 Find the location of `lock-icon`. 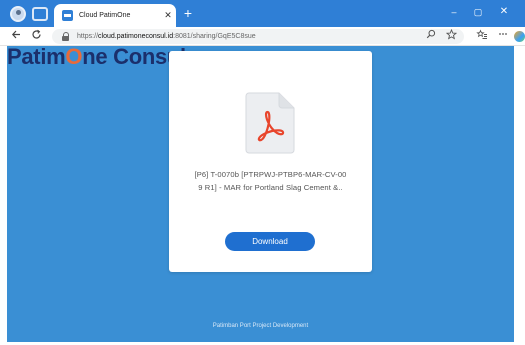

lock-icon is located at coordinates (66, 36).